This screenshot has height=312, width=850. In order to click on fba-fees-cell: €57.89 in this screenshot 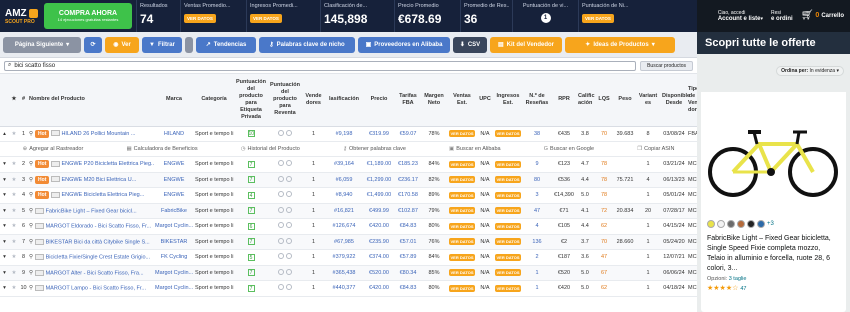, I will do `click(408, 257)`.